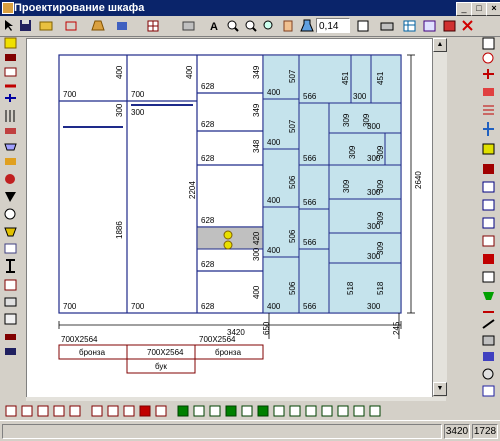 The image size is (500, 441). Describe the element at coordinates (440, 389) in the screenshot. I see `scroll-down-button: ▼` at that location.